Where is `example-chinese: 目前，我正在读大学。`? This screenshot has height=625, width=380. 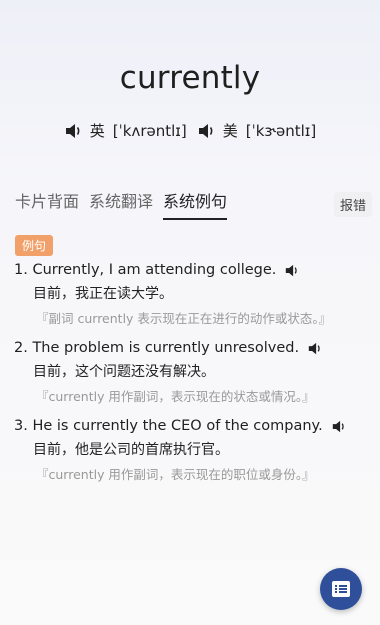
example-chinese: 目前，我正在读大学。 is located at coordinates (103, 294).